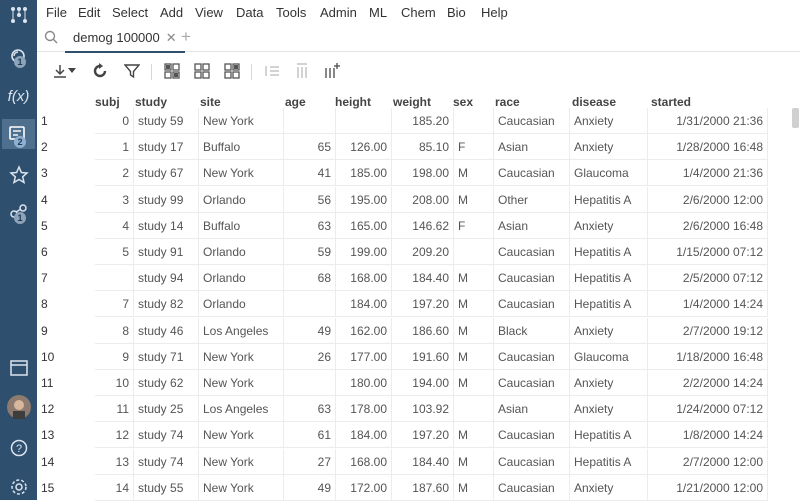  Describe the element at coordinates (232, 71) in the screenshot. I see `grid-tiles-icon` at that location.